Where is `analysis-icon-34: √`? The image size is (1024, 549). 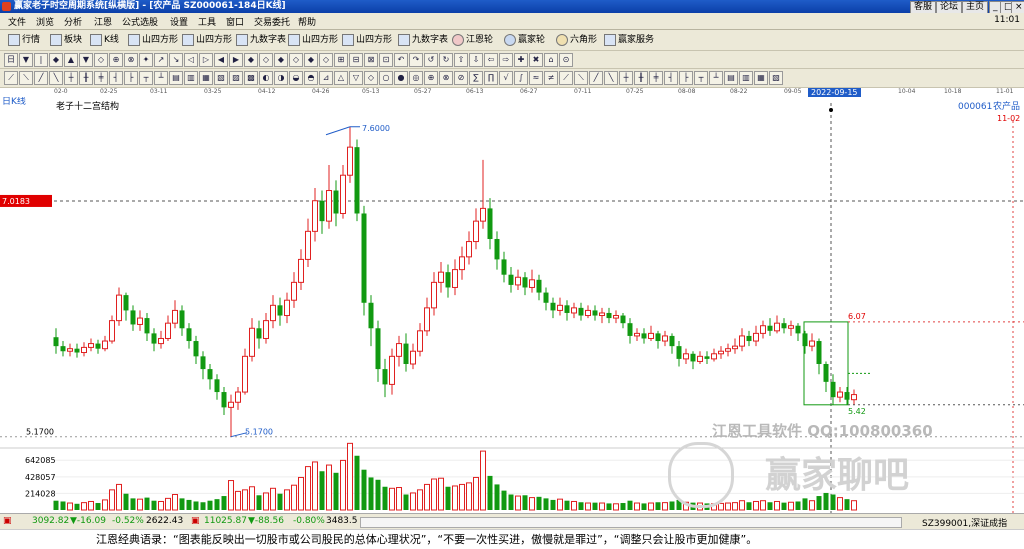
analysis-icon-34: √ is located at coordinates (506, 78).